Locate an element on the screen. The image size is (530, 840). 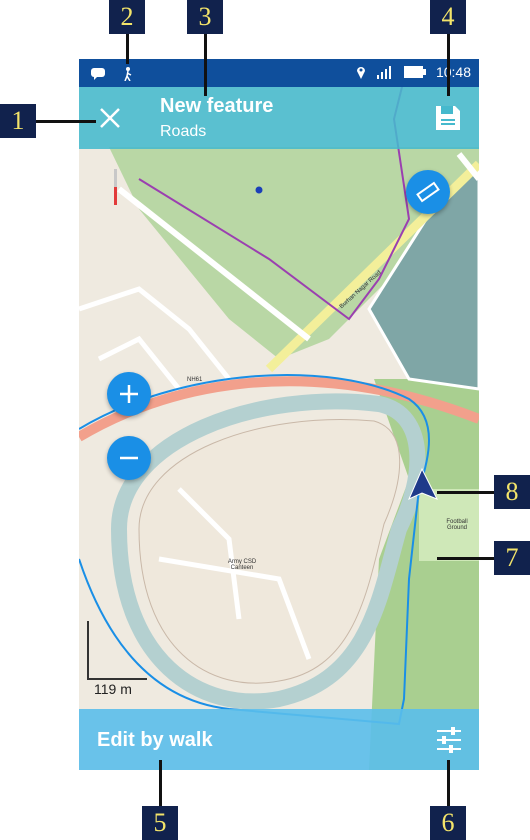
zoom-in-button is located at coordinates (129, 394).